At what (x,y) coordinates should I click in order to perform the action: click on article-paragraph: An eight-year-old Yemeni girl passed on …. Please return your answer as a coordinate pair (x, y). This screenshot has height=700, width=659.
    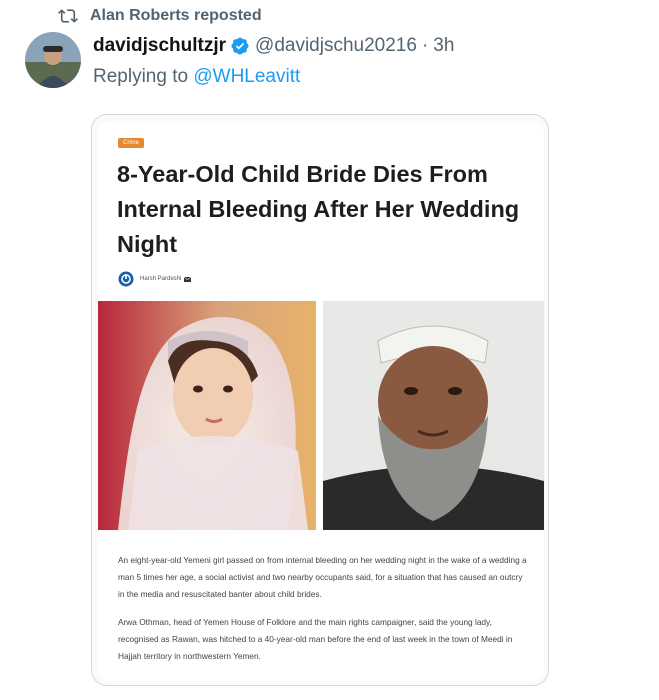
    Looking at the image, I should click on (322, 577).